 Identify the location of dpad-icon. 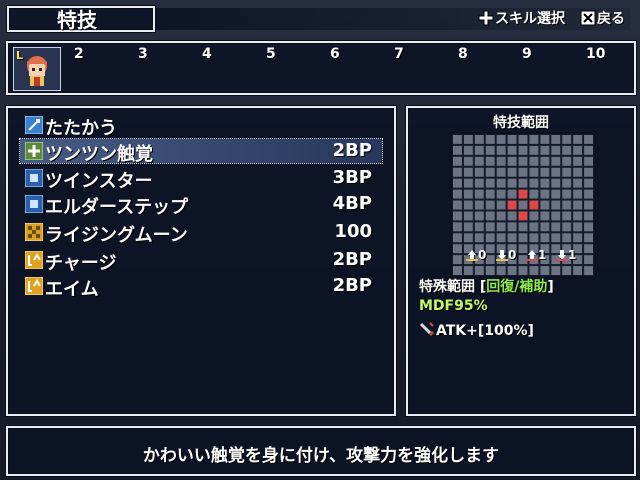
(486, 18).